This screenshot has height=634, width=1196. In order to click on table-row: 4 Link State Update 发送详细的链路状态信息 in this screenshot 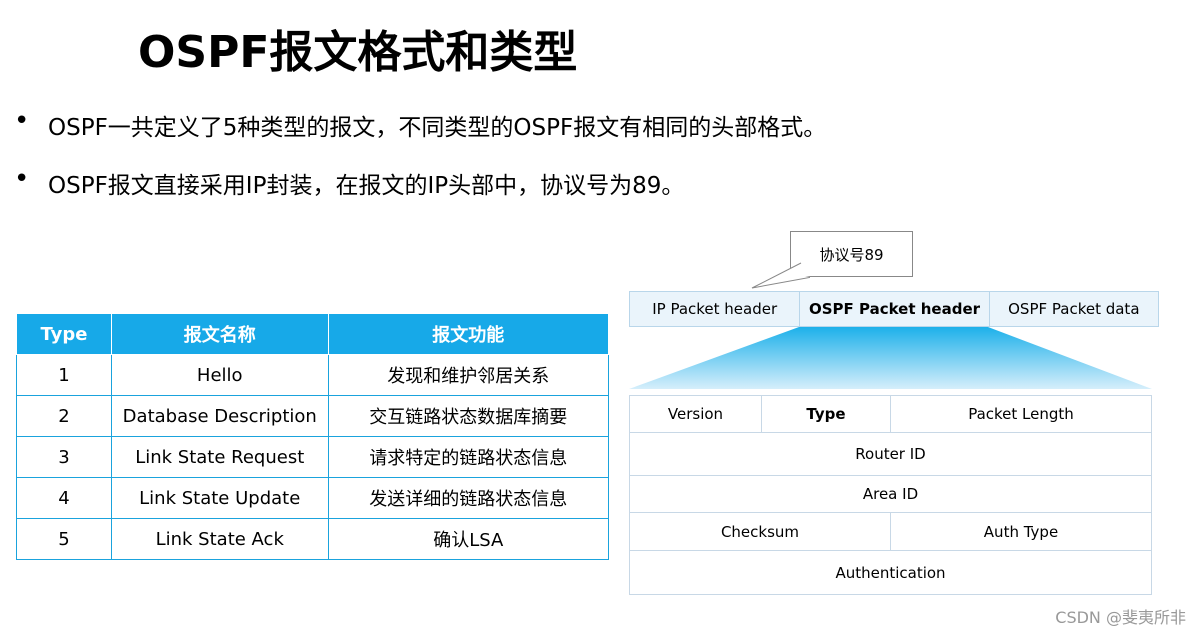, I will do `click(313, 498)`.